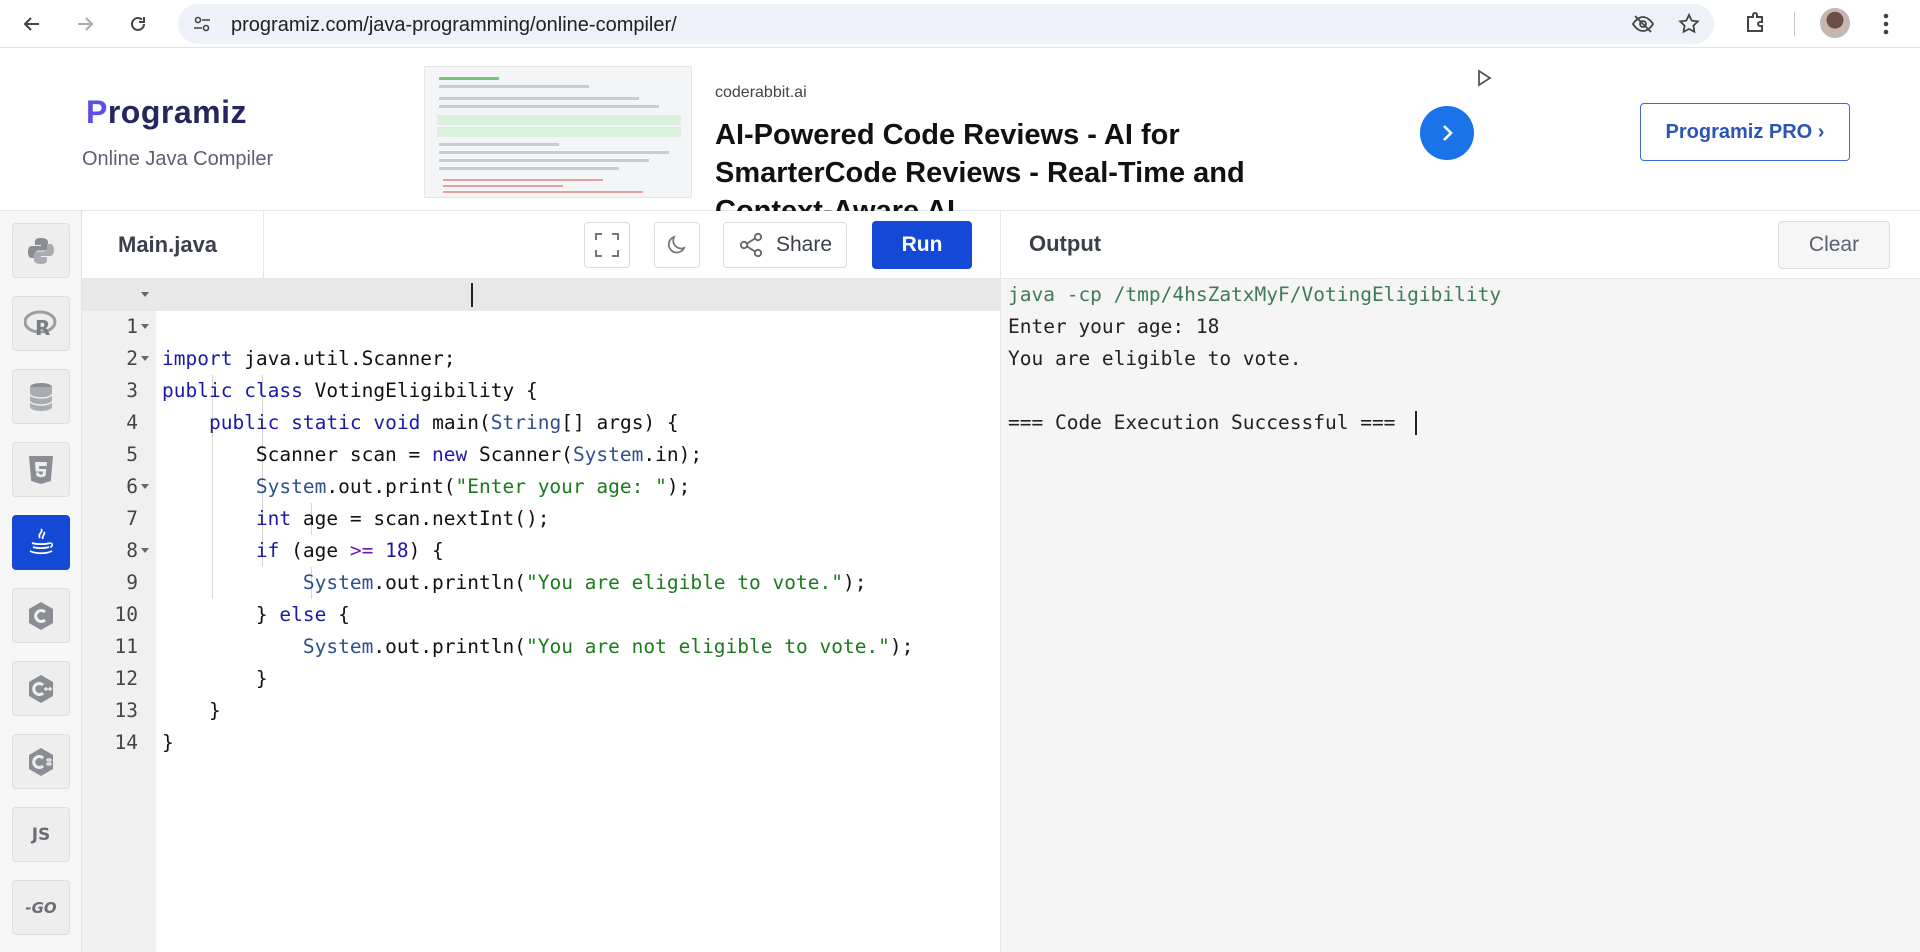  I want to click on text-cursor, so click(472, 295).